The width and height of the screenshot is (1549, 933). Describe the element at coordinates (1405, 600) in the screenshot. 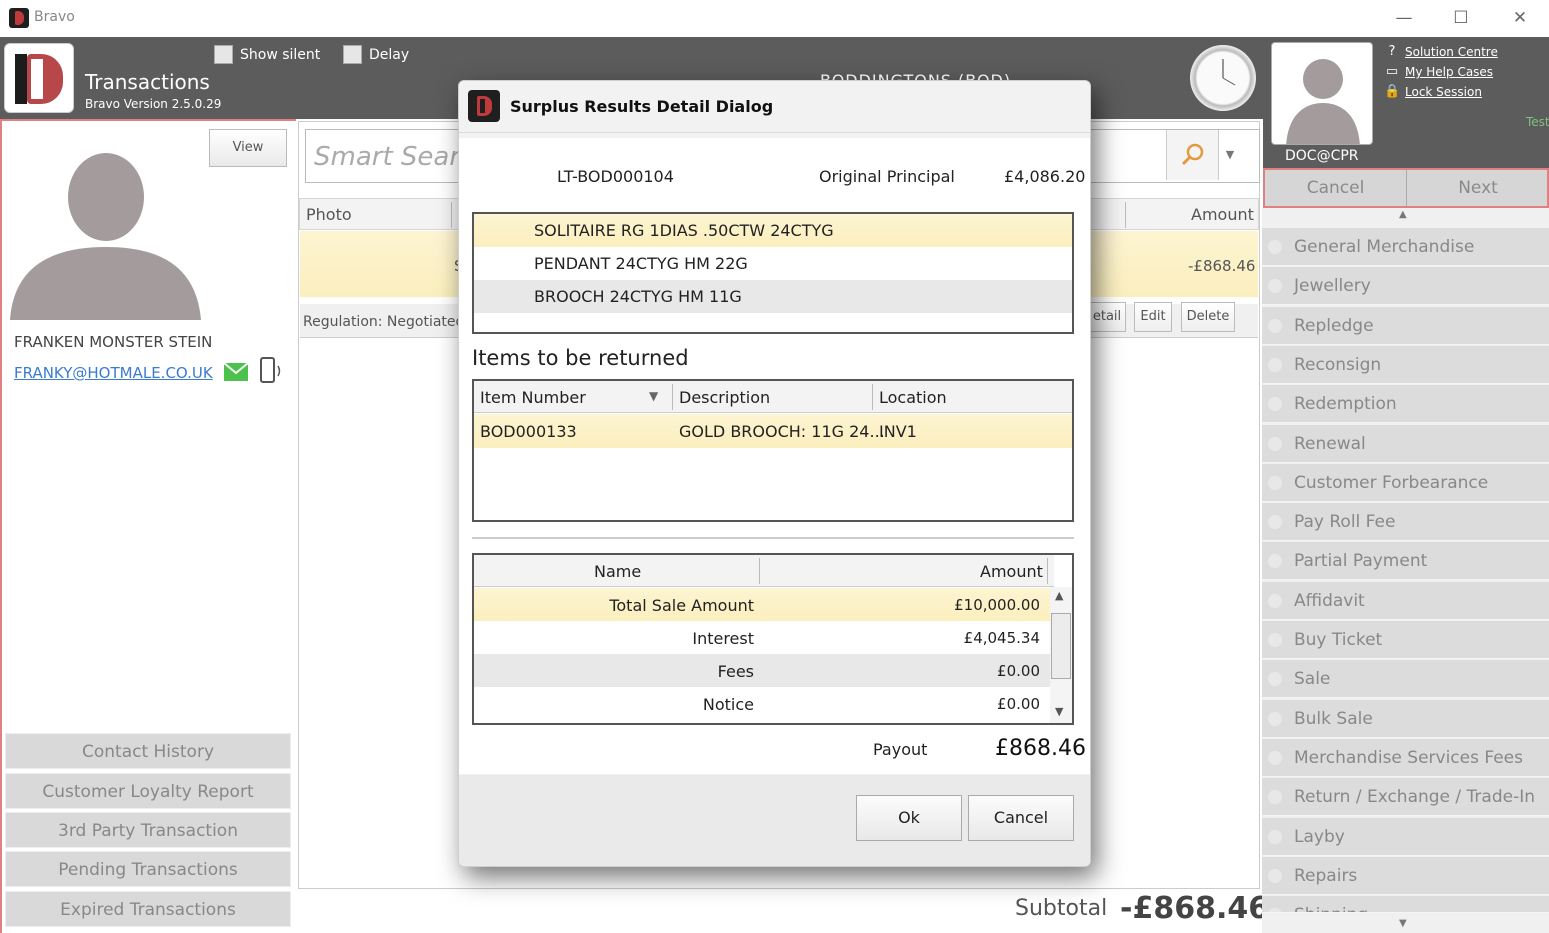

I see `menu-item-affidavit: Affidavit` at that location.